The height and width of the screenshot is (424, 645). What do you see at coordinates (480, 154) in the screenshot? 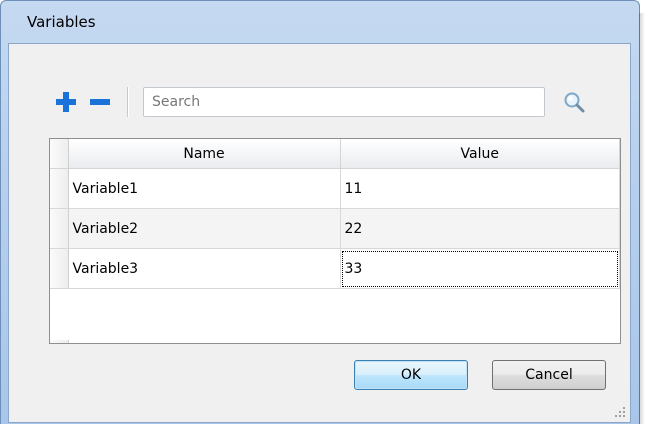
I see `column-header-value: Value` at bounding box center [480, 154].